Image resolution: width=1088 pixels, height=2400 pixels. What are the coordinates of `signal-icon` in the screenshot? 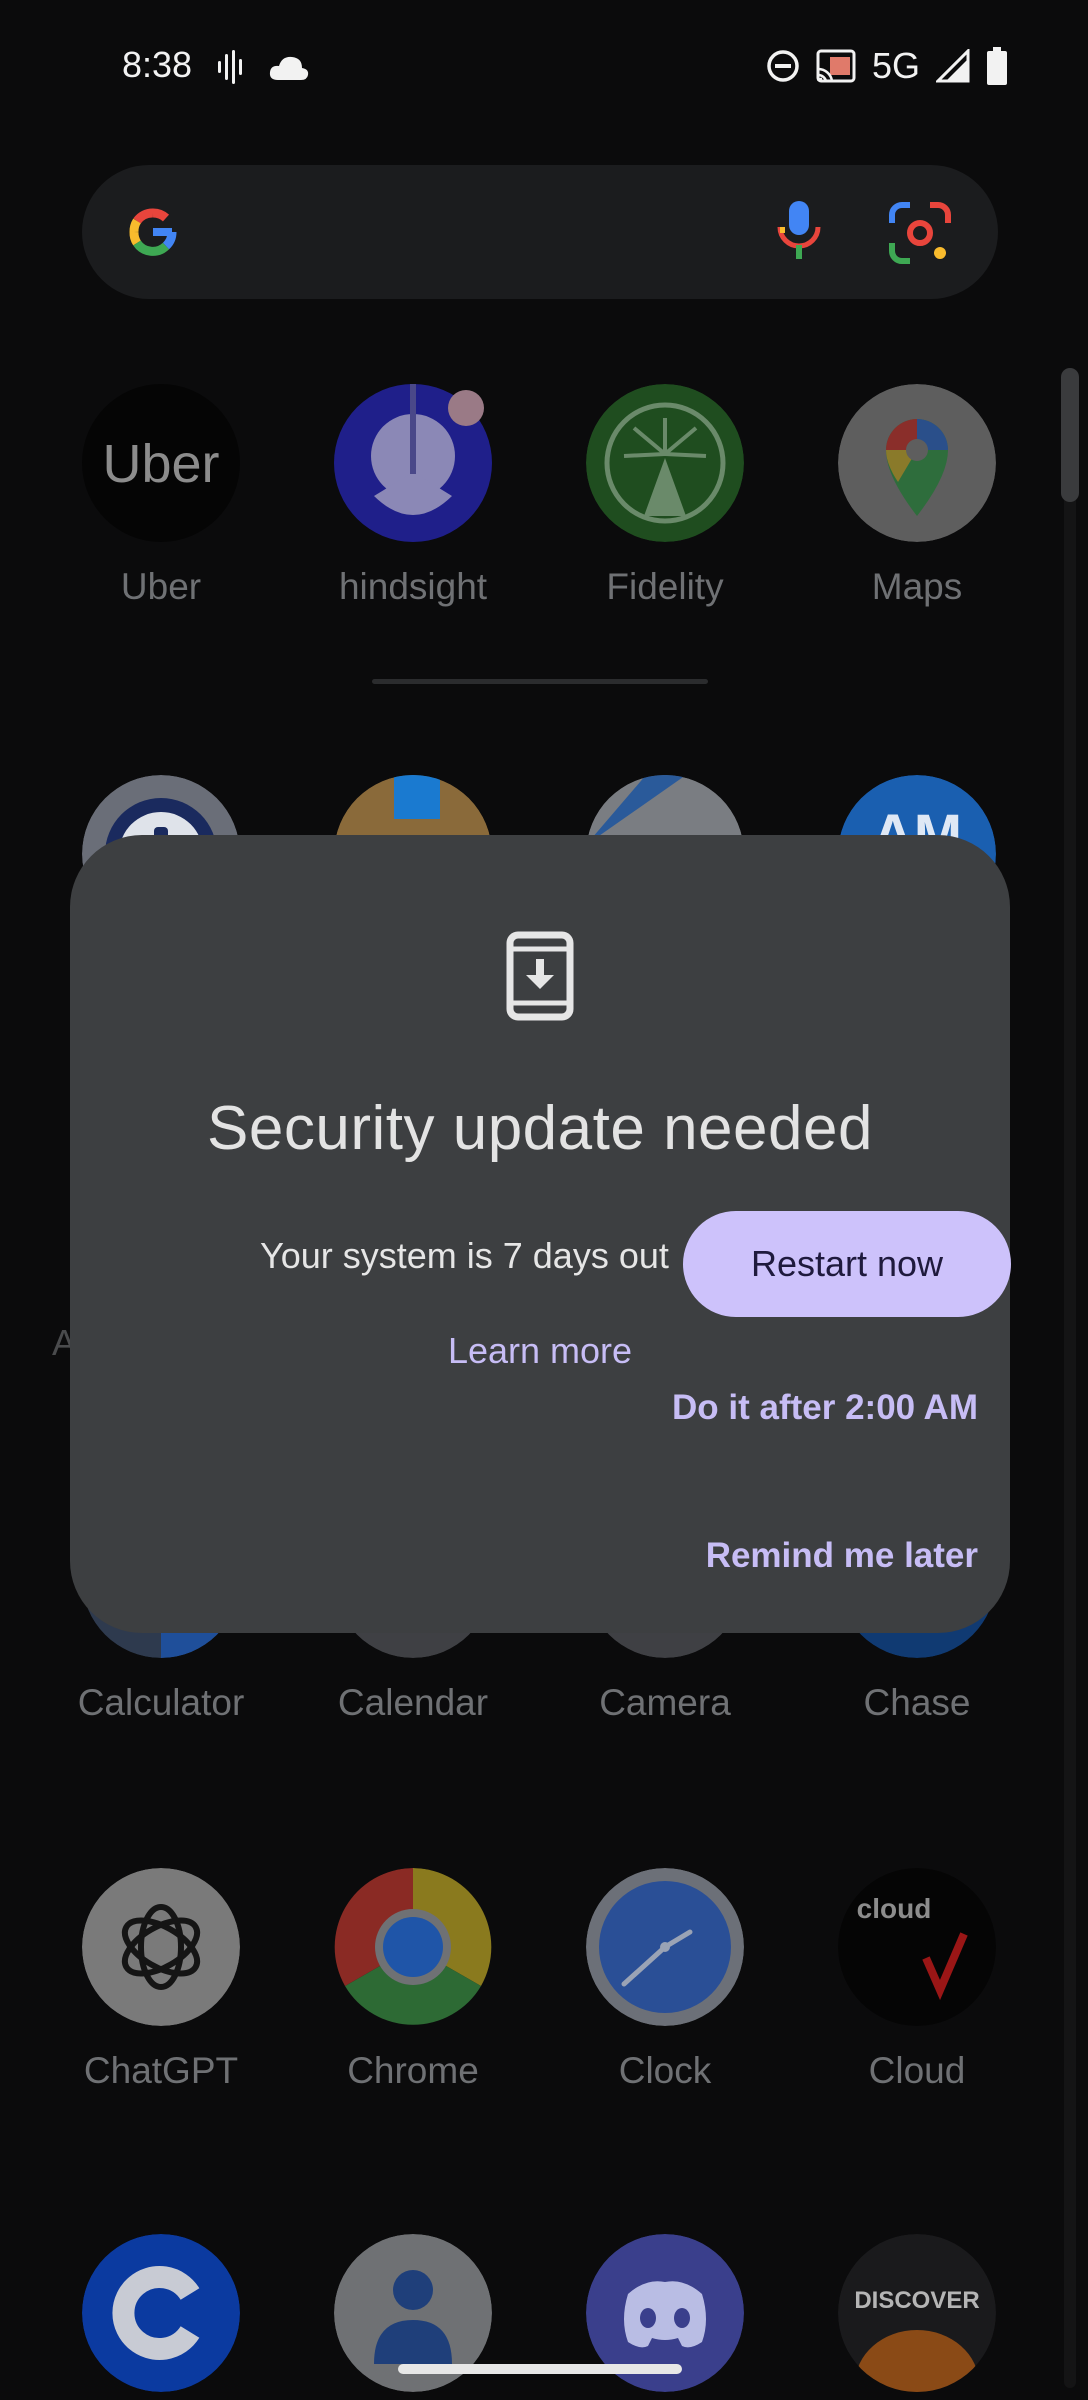 It's located at (953, 66).